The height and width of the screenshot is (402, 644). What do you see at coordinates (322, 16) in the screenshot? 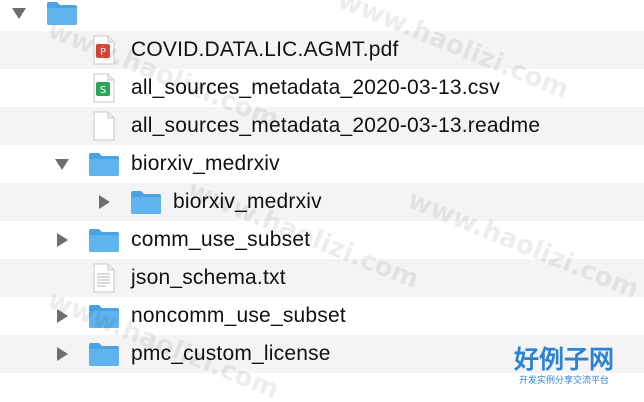
I see `tree-row-root: 2020-03-13` at bounding box center [322, 16].